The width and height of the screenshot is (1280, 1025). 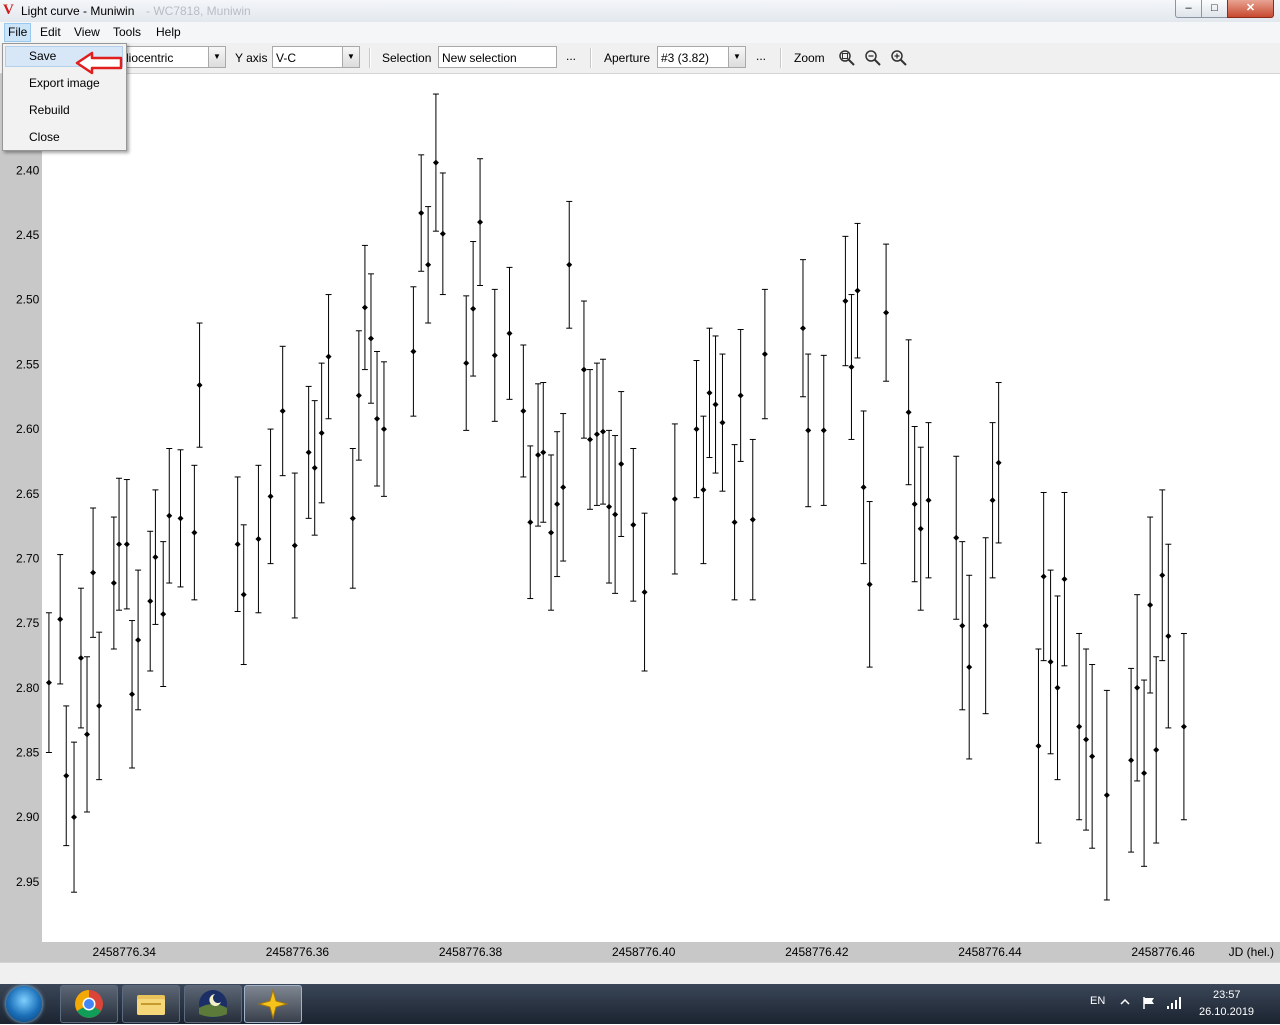 What do you see at coordinates (286, 58) in the screenshot?
I see `y-axis-value: V-C` at bounding box center [286, 58].